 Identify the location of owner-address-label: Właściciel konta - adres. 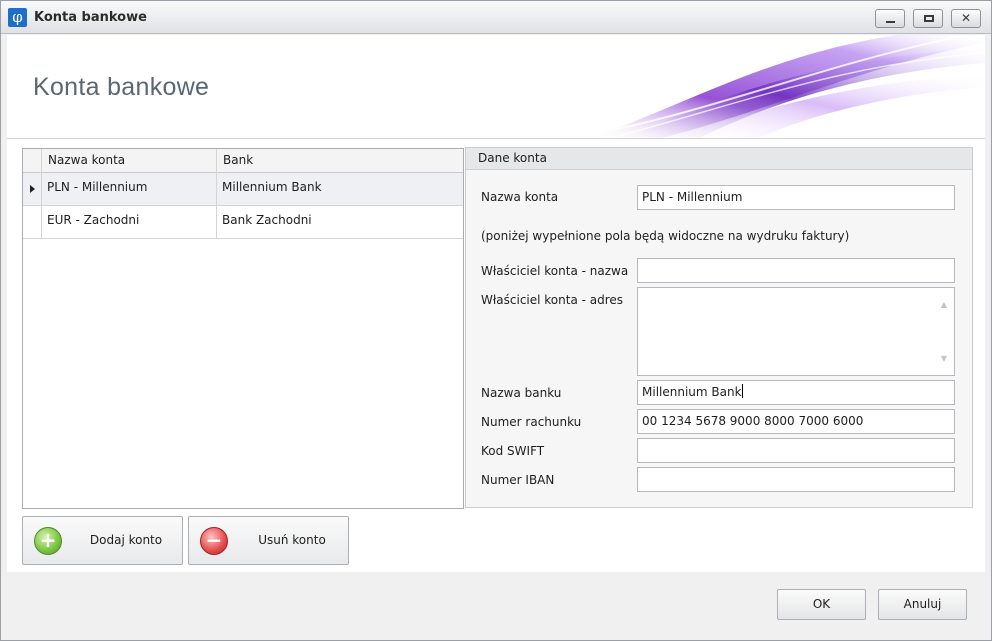
(552, 300).